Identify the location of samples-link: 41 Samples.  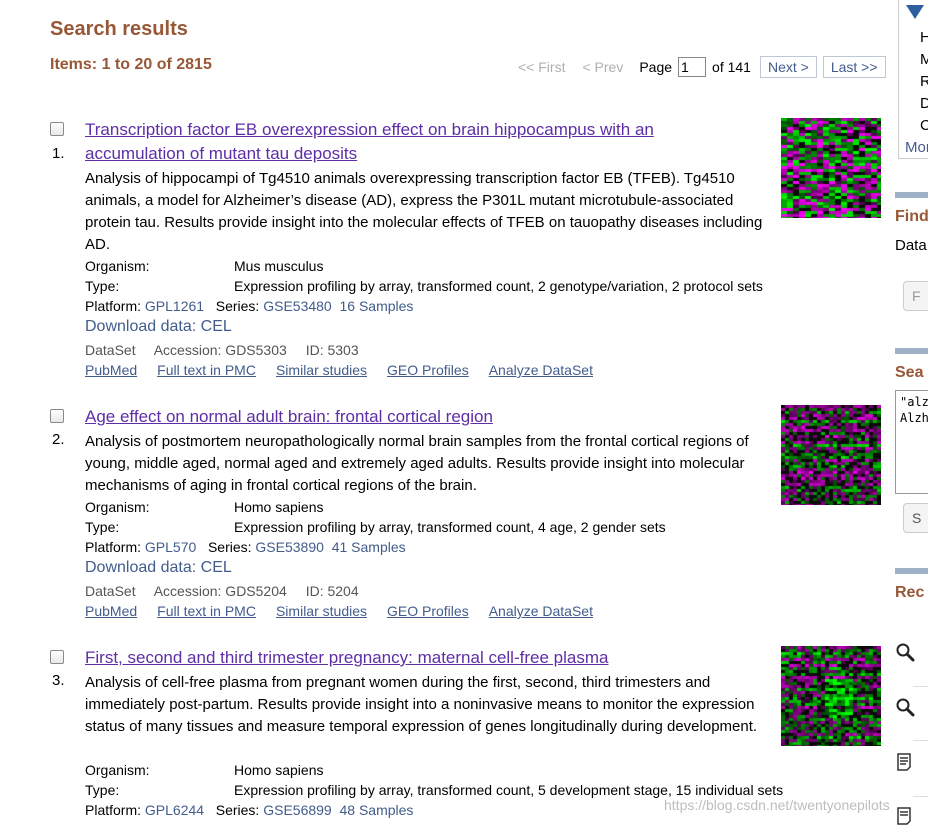
(369, 547).